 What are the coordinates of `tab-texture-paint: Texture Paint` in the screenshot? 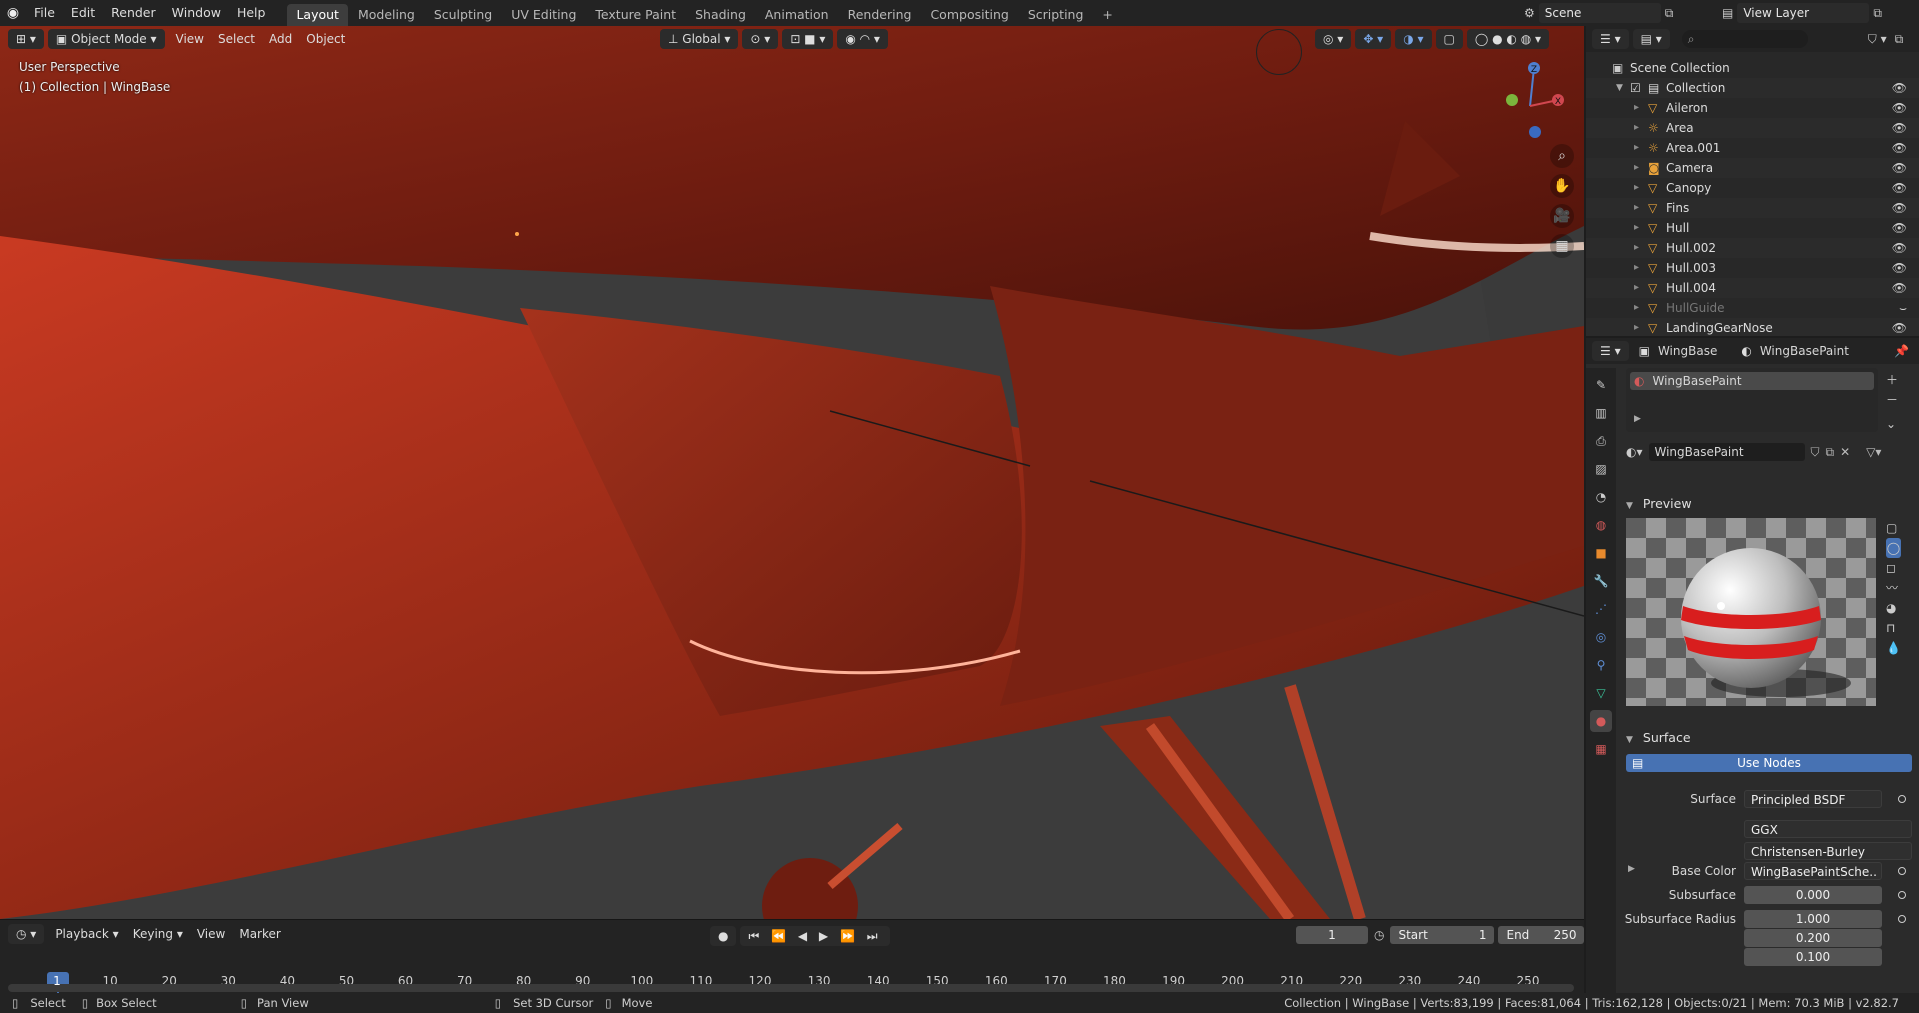 It's located at (635, 15).